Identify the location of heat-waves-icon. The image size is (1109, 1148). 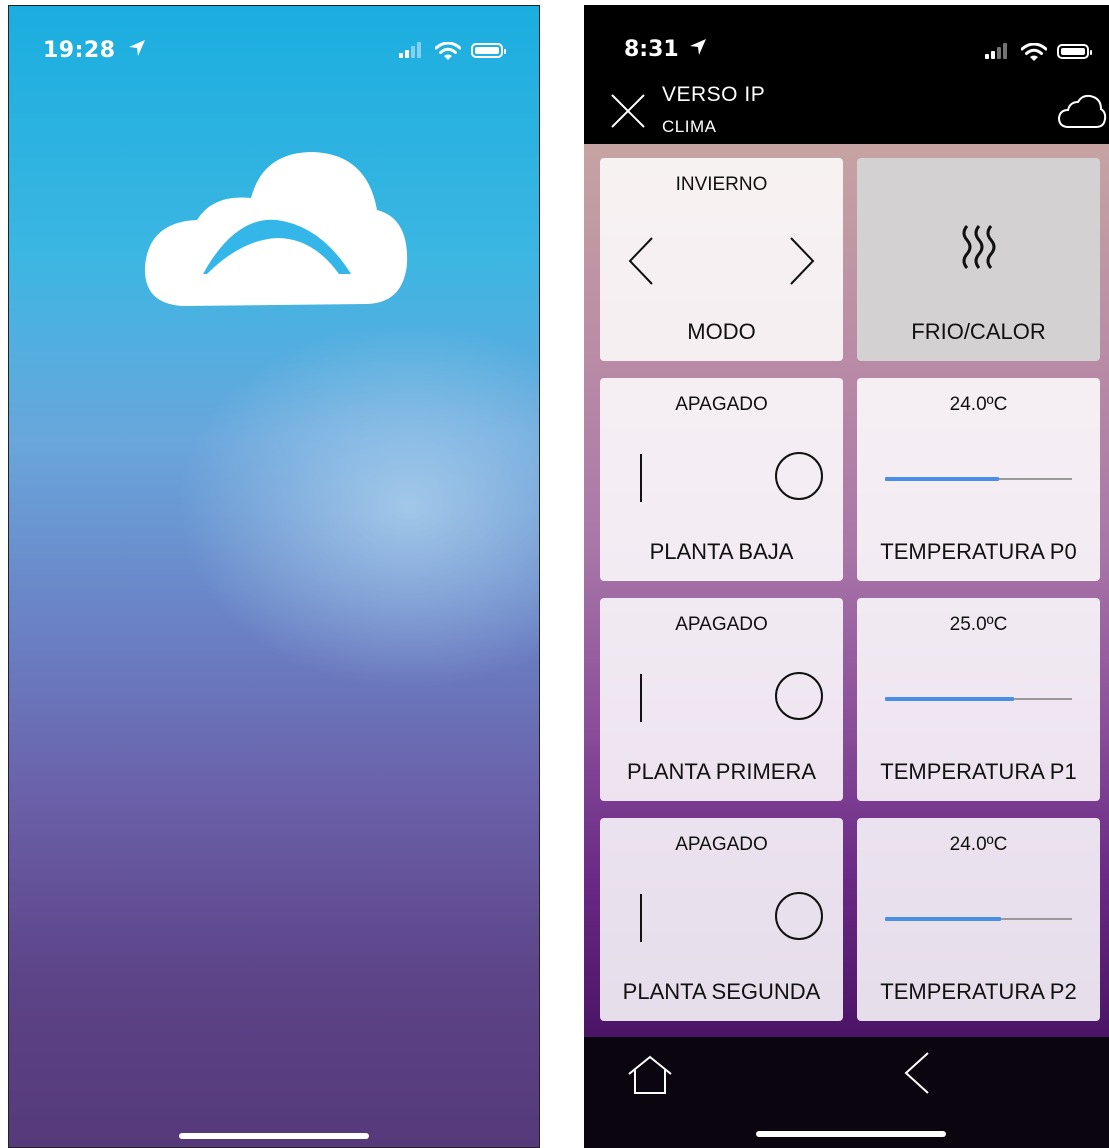
(979, 247).